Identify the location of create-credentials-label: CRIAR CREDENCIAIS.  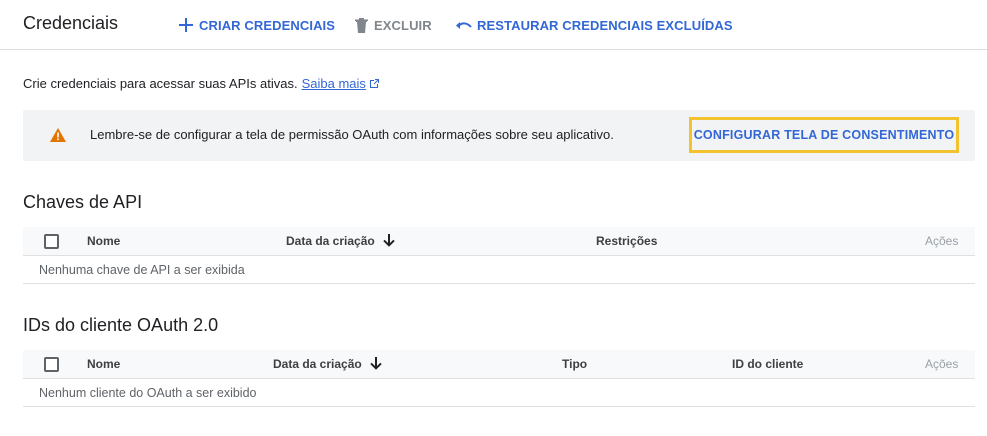
(267, 25).